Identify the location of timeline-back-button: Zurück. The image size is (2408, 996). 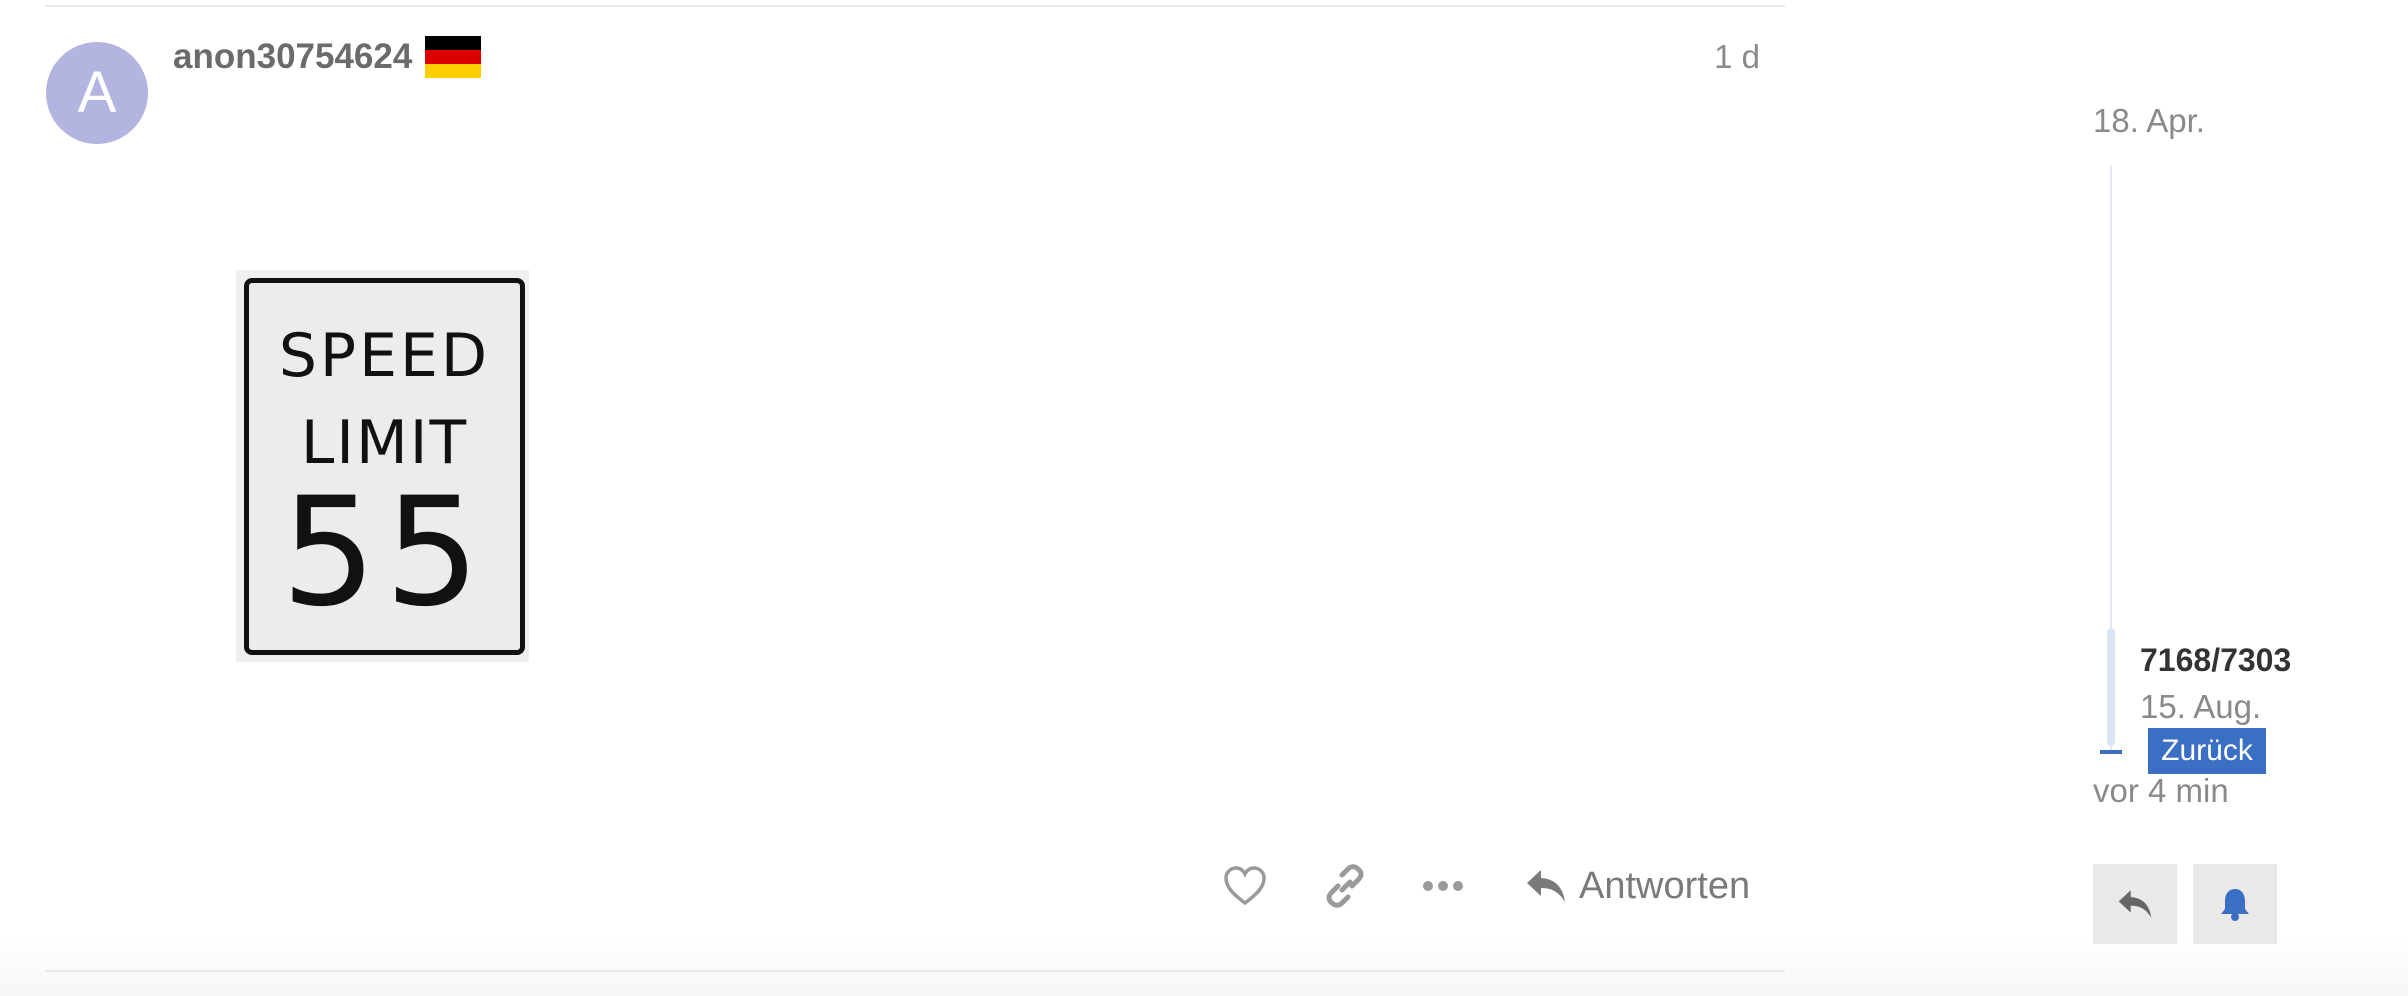
(2207, 751).